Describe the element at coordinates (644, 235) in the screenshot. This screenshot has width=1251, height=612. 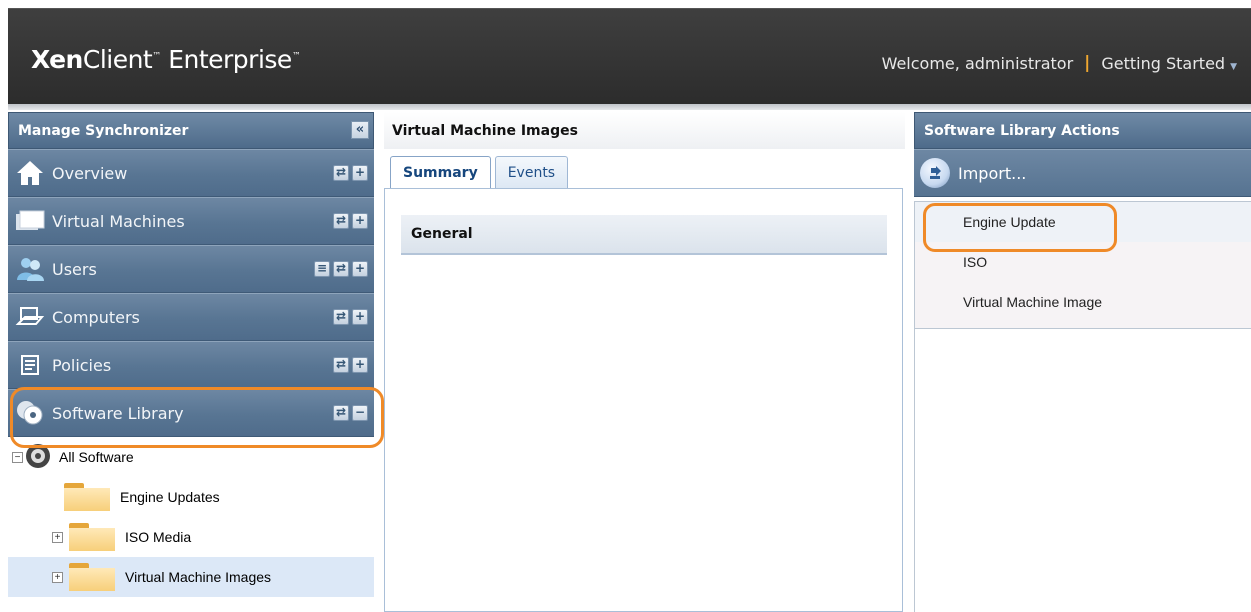
I see `section-general-header: General` at that location.